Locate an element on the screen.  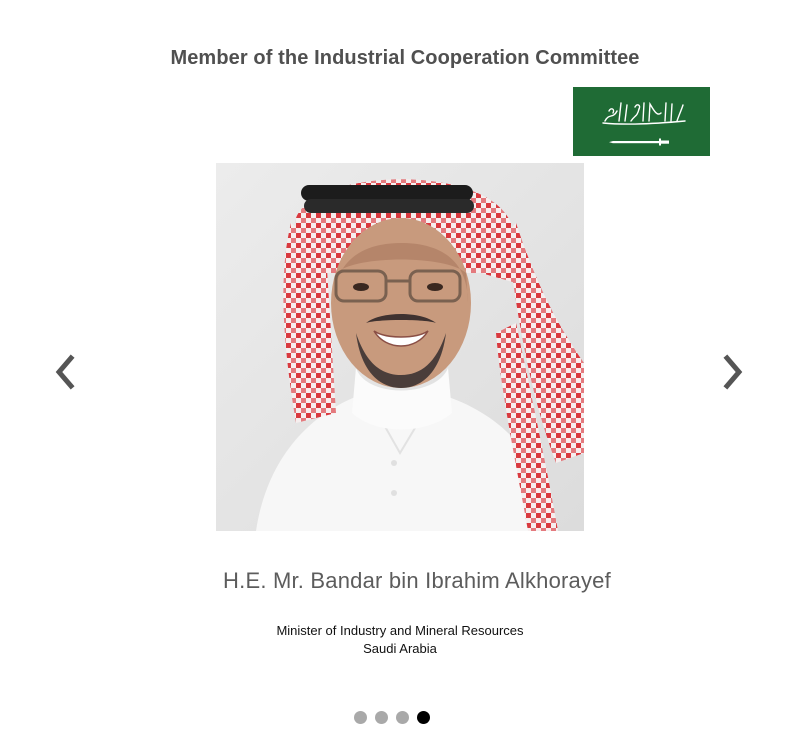
member-name: H.E. Mr. Bandar bin Ibrahim Alkhorayef is located at coordinates (417, 580).